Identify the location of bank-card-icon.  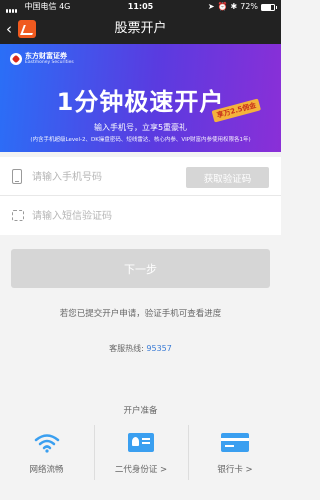
(235, 442).